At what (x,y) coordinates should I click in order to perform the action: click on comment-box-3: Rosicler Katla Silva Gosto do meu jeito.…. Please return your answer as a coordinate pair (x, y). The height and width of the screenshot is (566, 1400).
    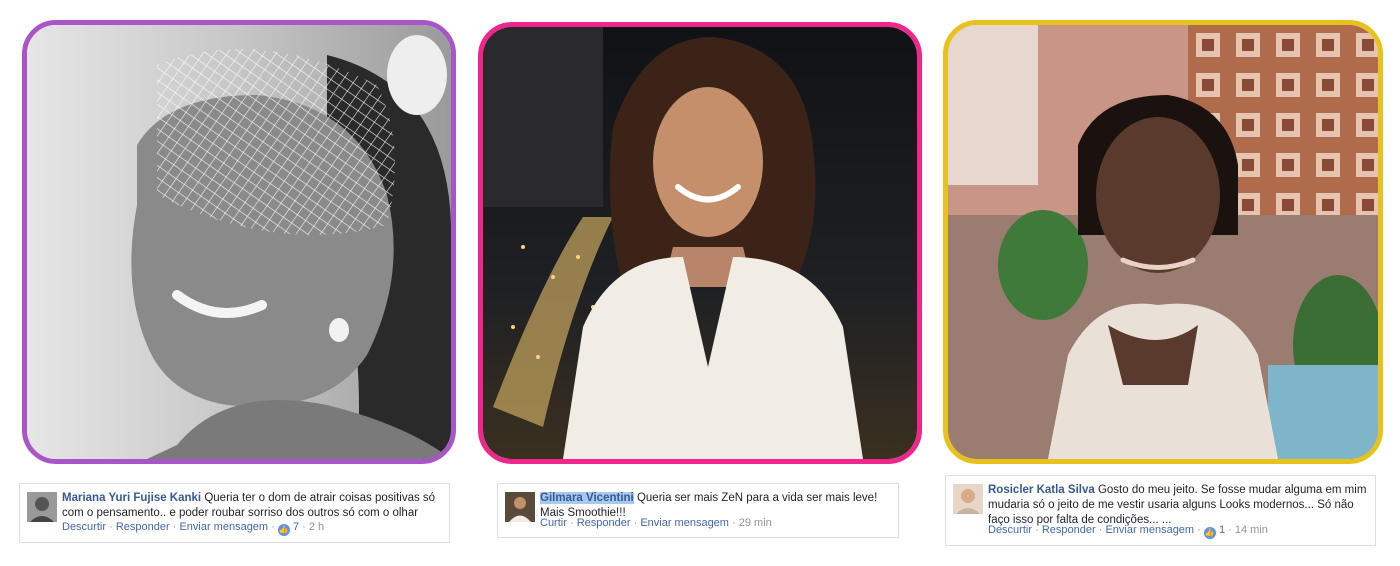
    Looking at the image, I should click on (1160, 510).